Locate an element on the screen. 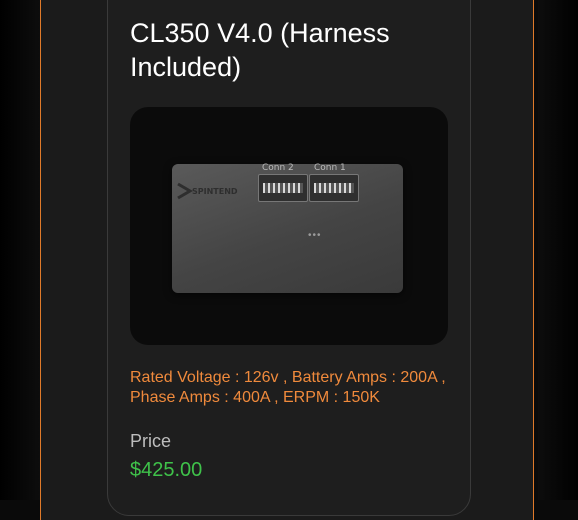 This screenshot has width=578, height=520. left-backdrop is located at coordinates (20, 250).